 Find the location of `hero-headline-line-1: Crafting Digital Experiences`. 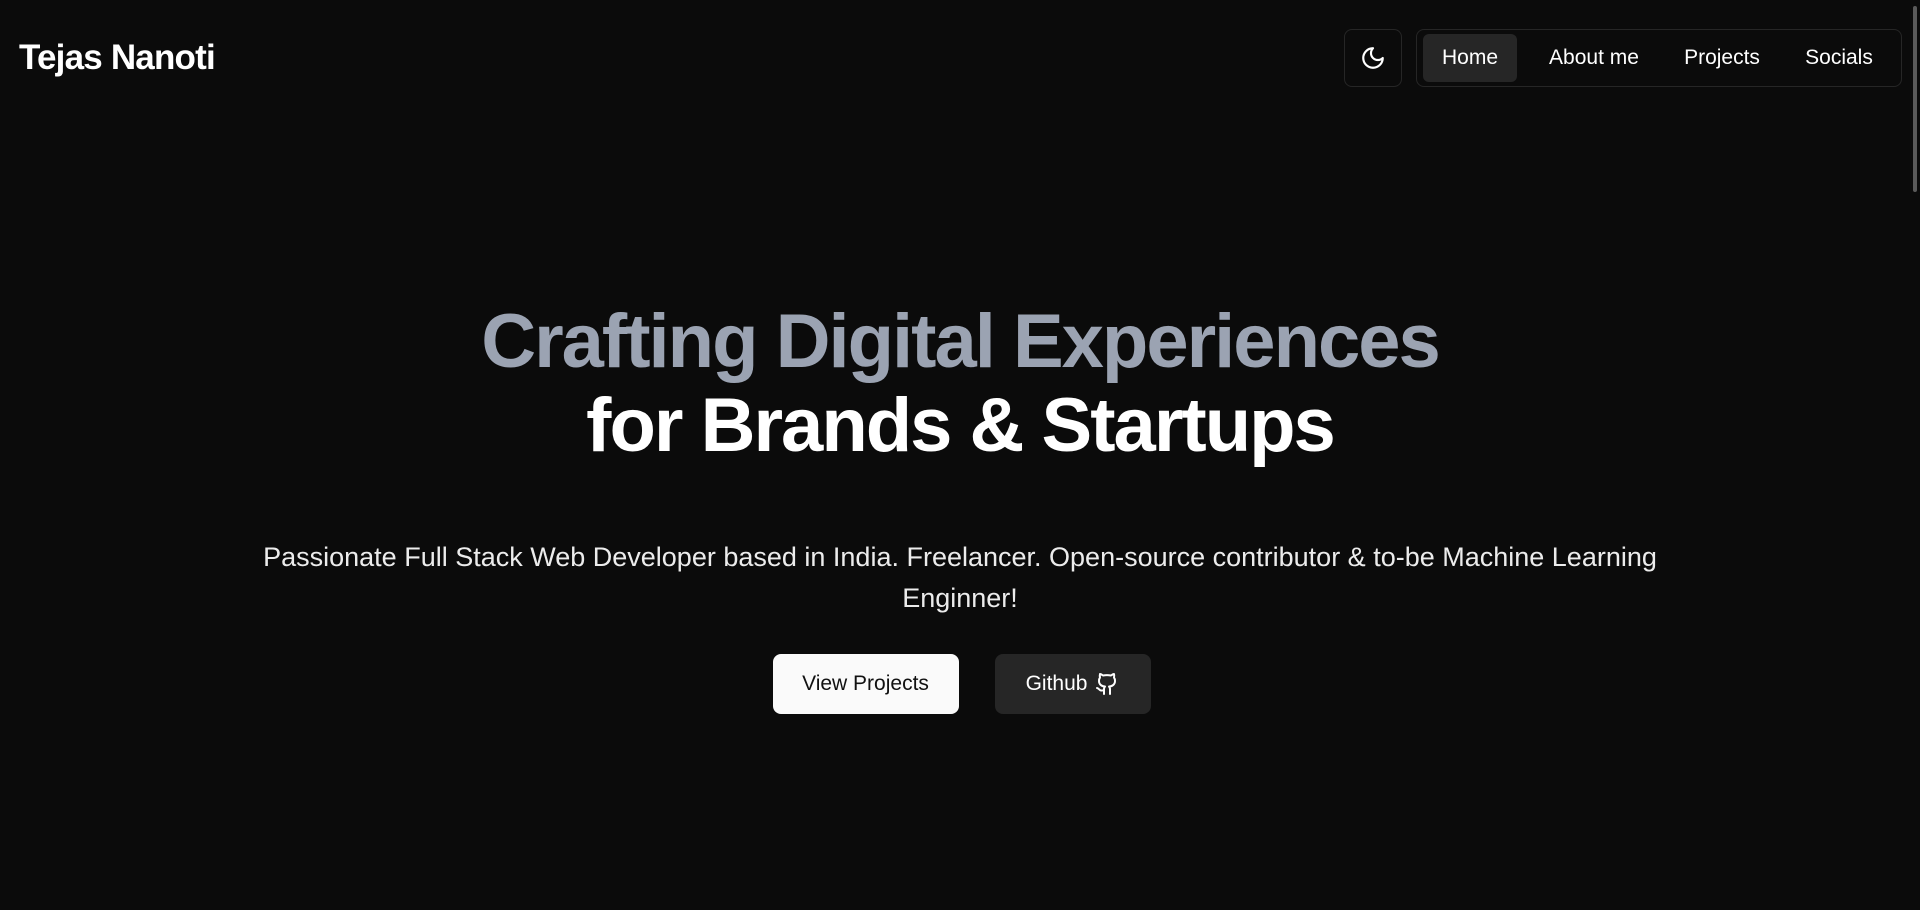

hero-headline-line-1: Crafting Digital Experiences is located at coordinates (961, 341).